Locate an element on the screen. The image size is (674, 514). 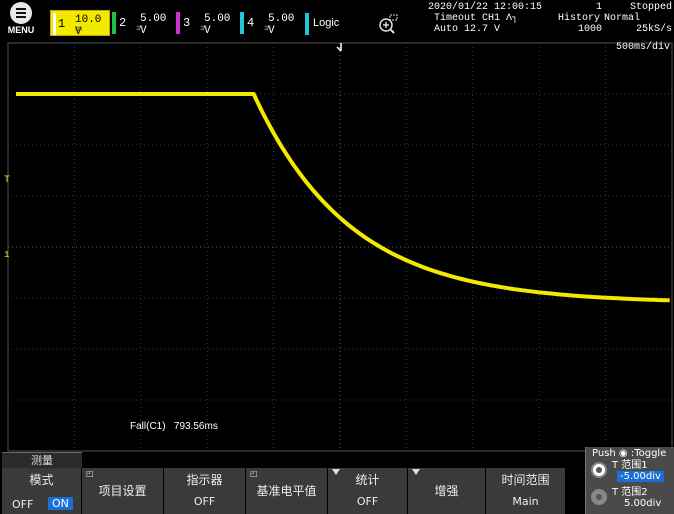
measurement-label: Fall(C1) is located at coordinates (148, 426).